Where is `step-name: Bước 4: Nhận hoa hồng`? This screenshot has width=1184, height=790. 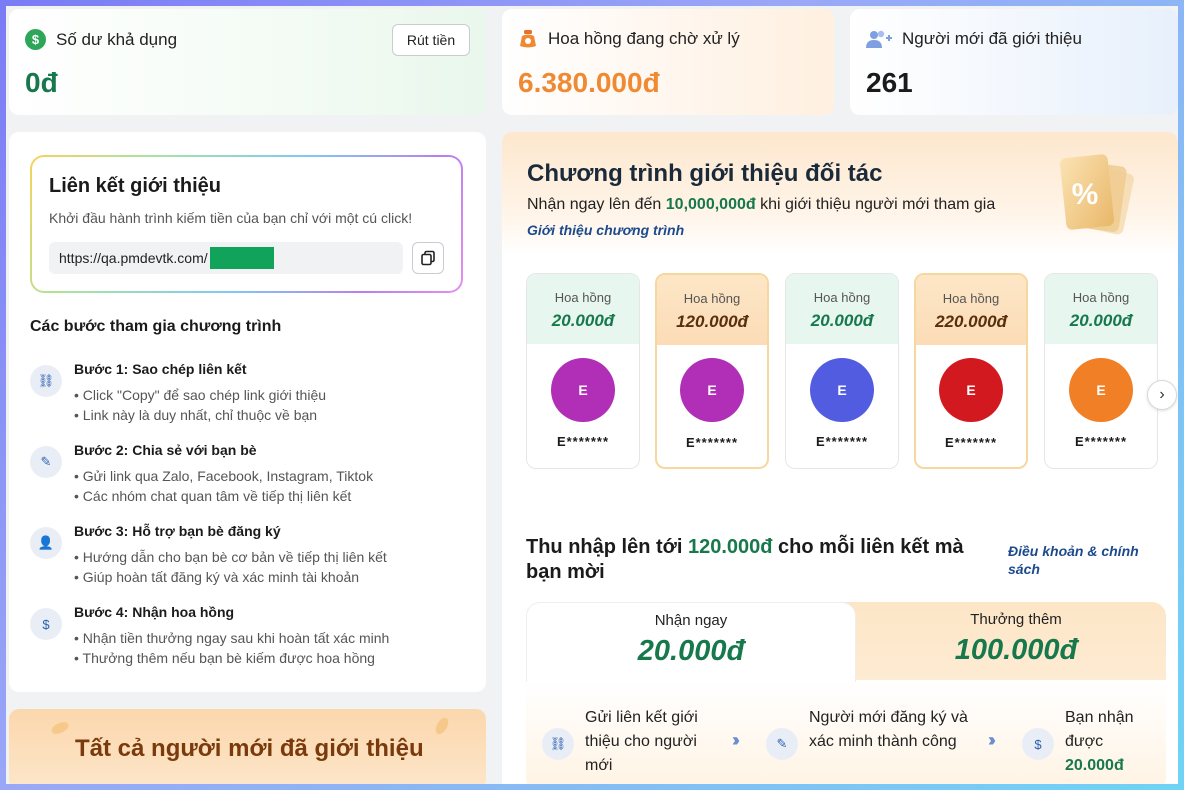
step-name: Bước 4: Nhận hoa hồng is located at coordinates (154, 612).